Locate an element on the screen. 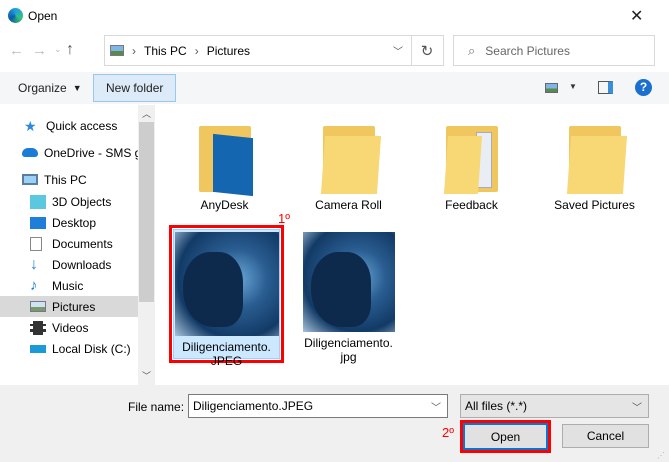 This screenshot has width=669, height=462. nav-desktop: Desktop is located at coordinates (69, 222).